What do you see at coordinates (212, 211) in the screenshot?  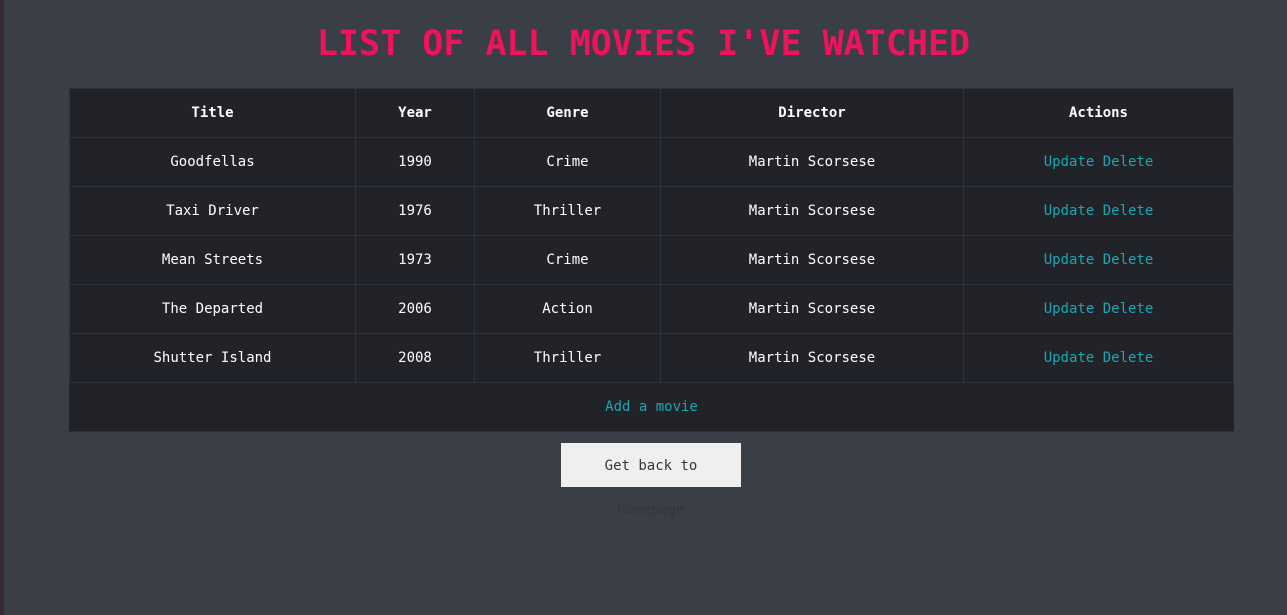 I see `cell-title: Taxi Driver` at bounding box center [212, 211].